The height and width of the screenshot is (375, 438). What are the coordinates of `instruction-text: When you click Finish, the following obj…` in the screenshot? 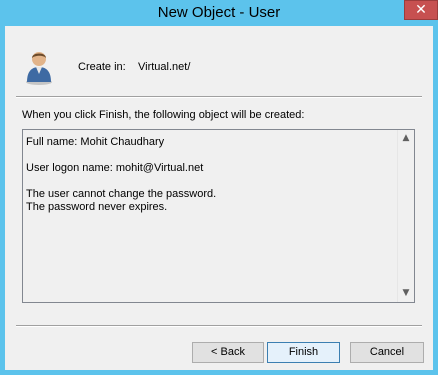 It's located at (163, 115).